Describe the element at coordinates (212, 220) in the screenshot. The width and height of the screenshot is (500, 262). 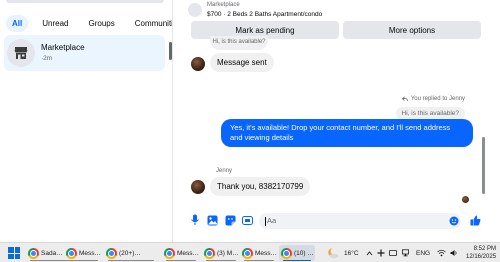
I see `photo-icon` at that location.